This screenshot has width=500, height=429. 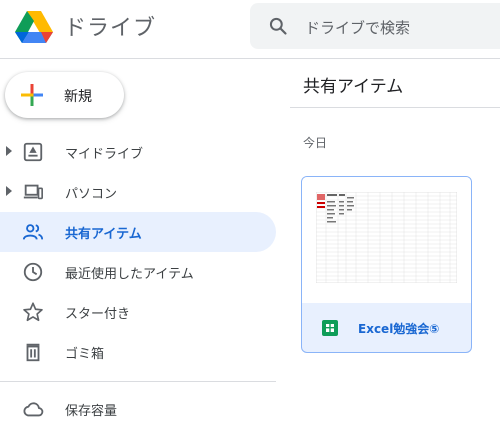 What do you see at coordinates (98, 314) in the screenshot?
I see `sidebar-item-label: スター付き` at bounding box center [98, 314].